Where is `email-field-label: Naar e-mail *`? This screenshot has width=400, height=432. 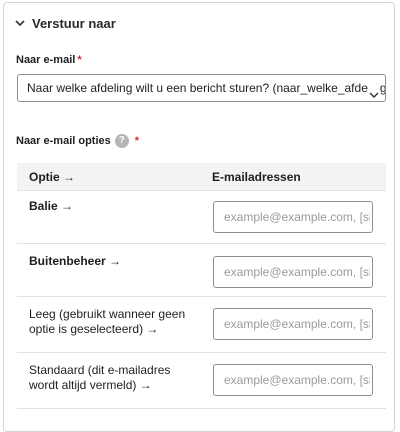
email-field-label: Naar e-mail * is located at coordinates (49, 60).